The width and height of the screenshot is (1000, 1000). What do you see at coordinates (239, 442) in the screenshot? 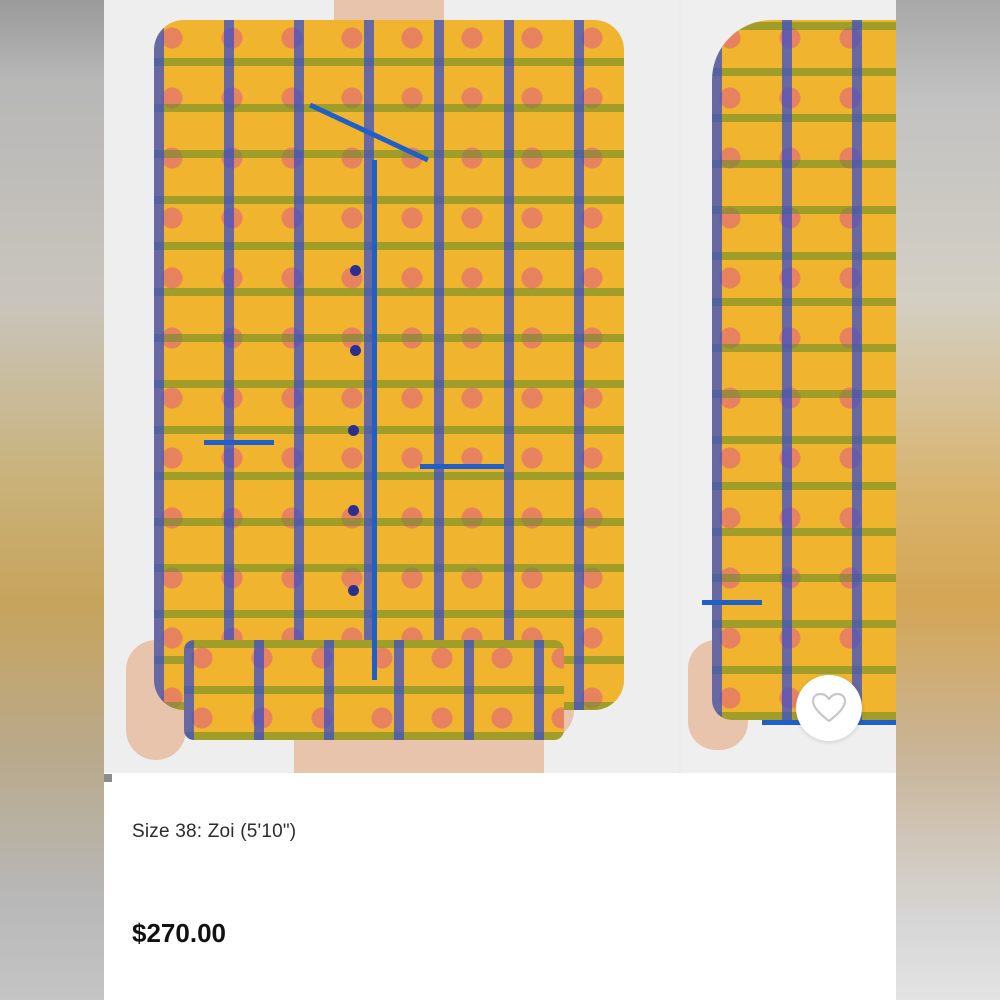
I see `left-pocket-piping` at bounding box center [239, 442].